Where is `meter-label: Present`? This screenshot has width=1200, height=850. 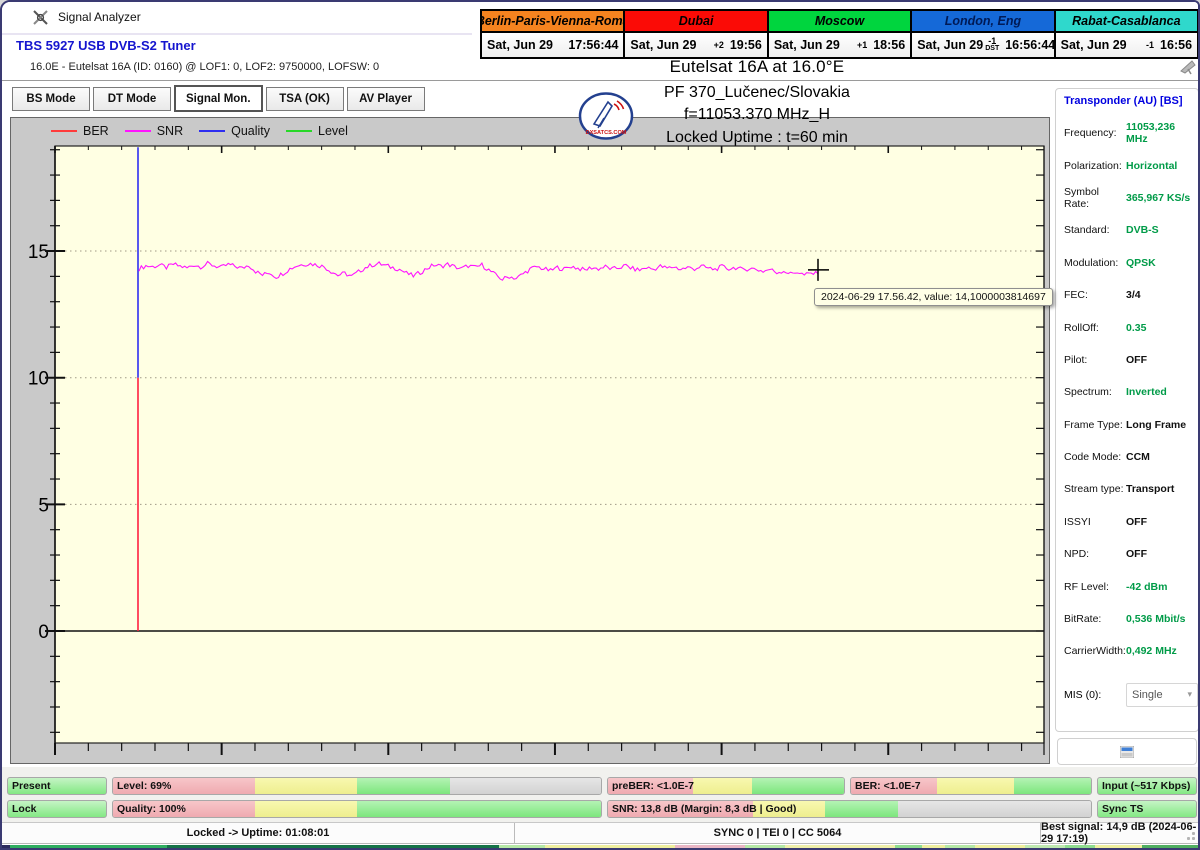
meter-label: Present is located at coordinates (31, 786).